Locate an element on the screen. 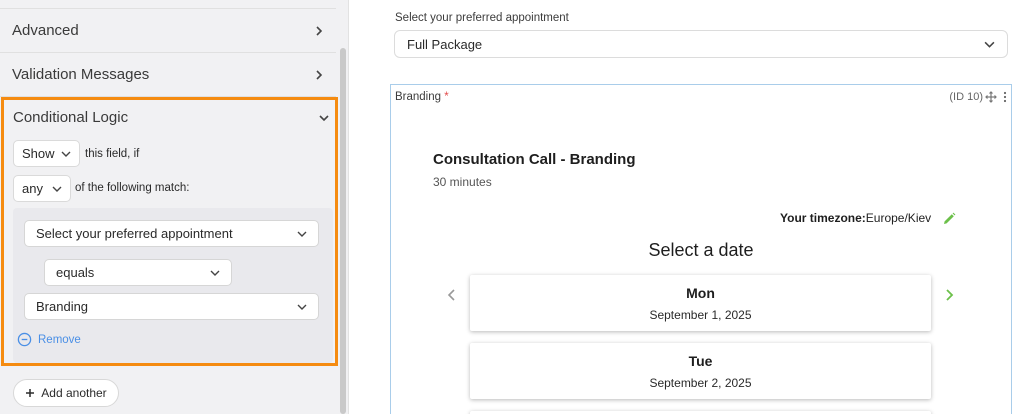 This screenshot has height=414, width=1024. branding-label-text: Branding is located at coordinates (418, 97).